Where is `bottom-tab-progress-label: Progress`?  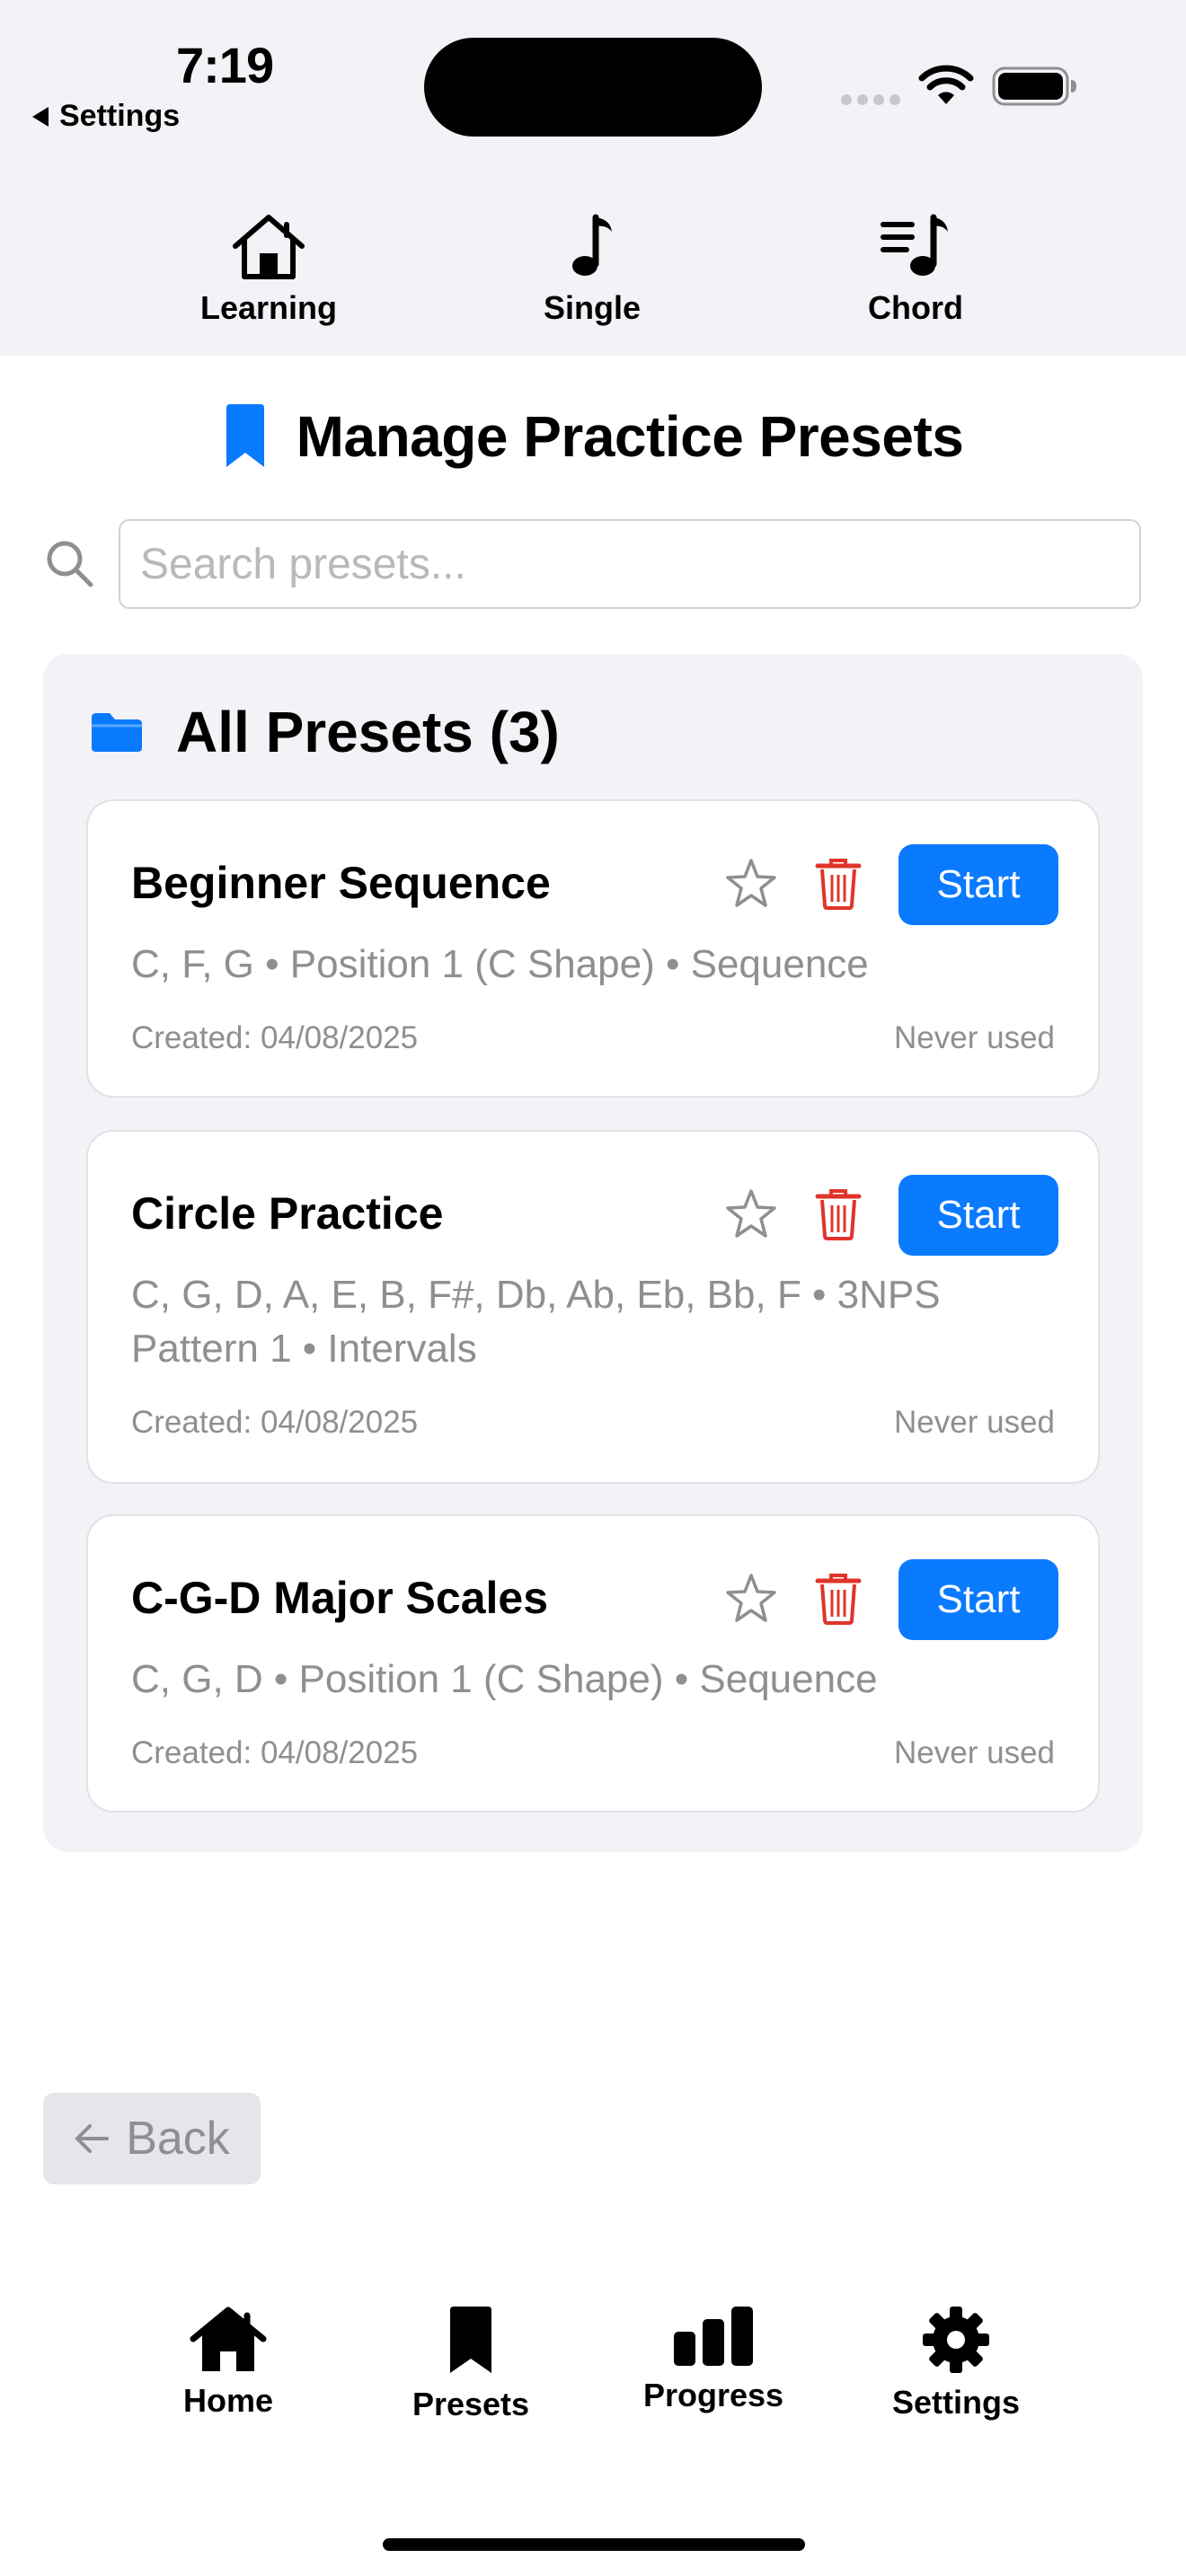 bottom-tab-progress-label: Progress is located at coordinates (713, 2395).